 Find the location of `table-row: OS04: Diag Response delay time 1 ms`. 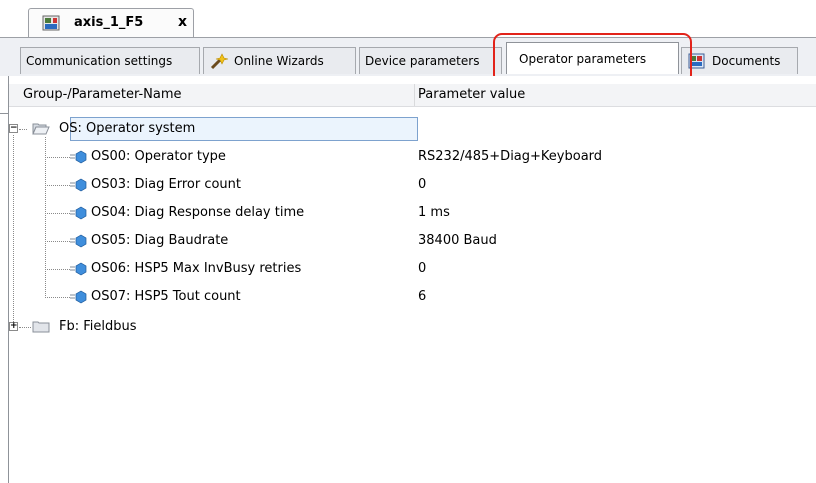

table-row: OS04: Diag Response delay time 1 ms is located at coordinates (412, 213).